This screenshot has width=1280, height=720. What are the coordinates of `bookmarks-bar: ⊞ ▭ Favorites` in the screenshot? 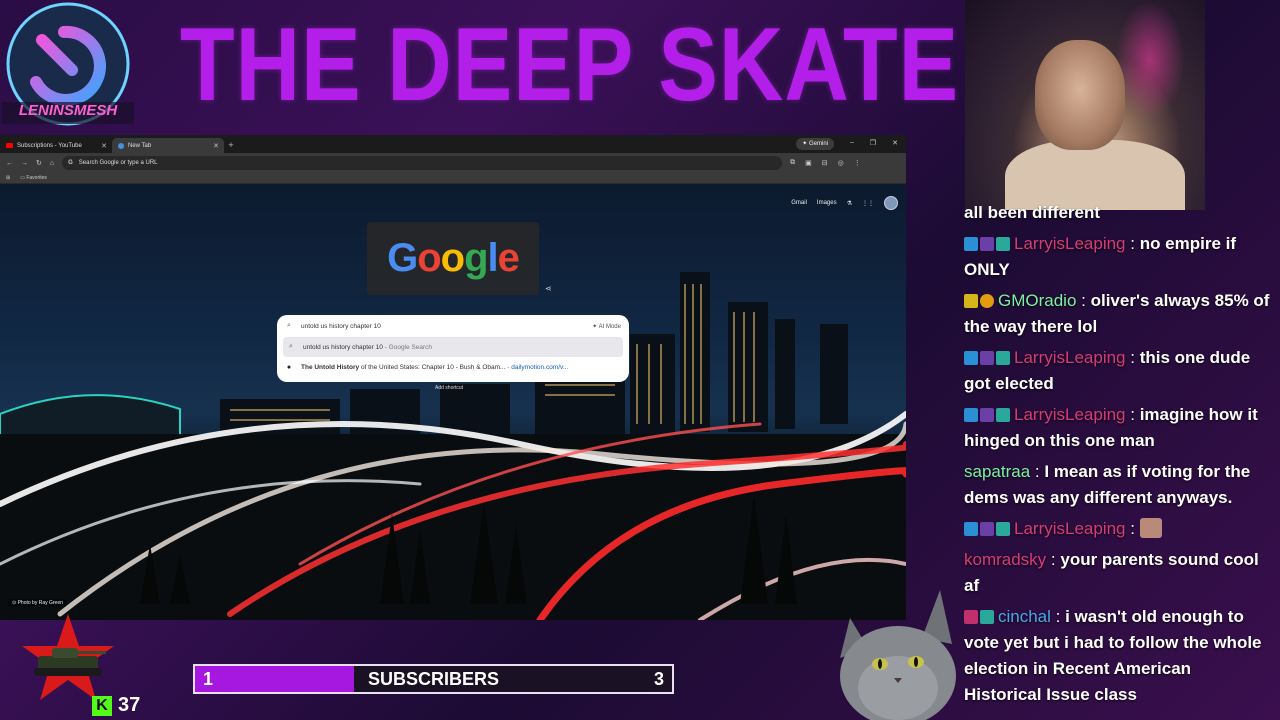 It's located at (453, 178).